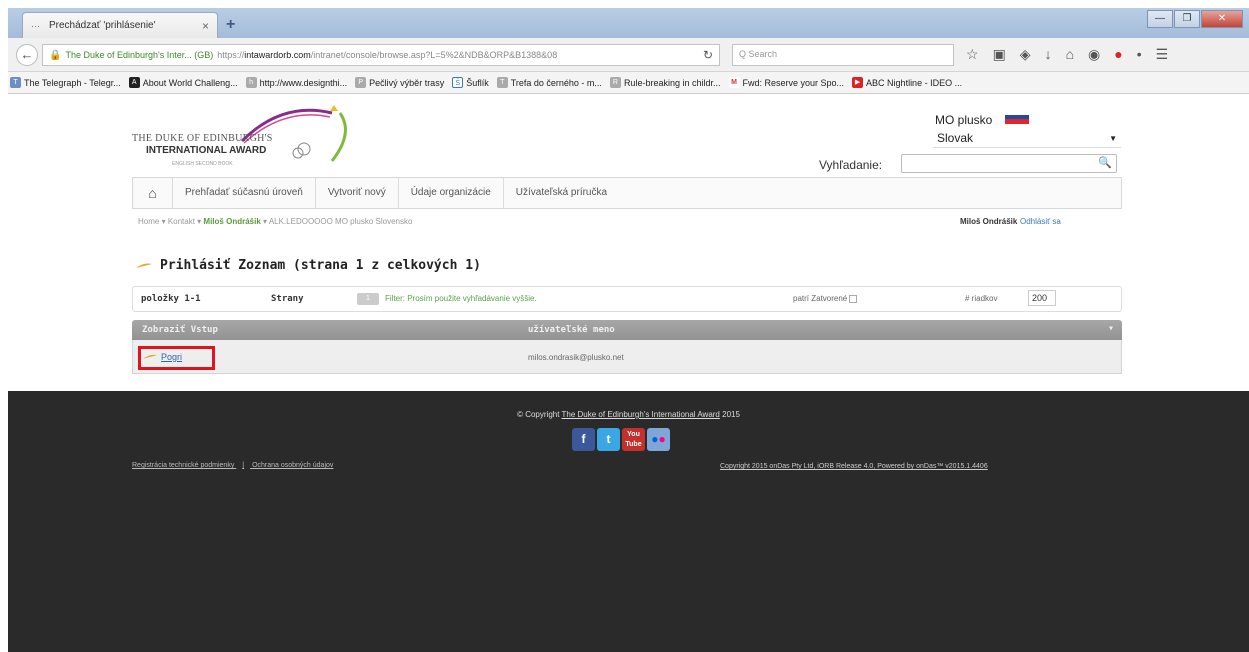 Image resolution: width=1249 pixels, height=652 pixels. What do you see at coordinates (148, 221) in the screenshot?
I see `breadcrumb-home: Home` at bounding box center [148, 221].